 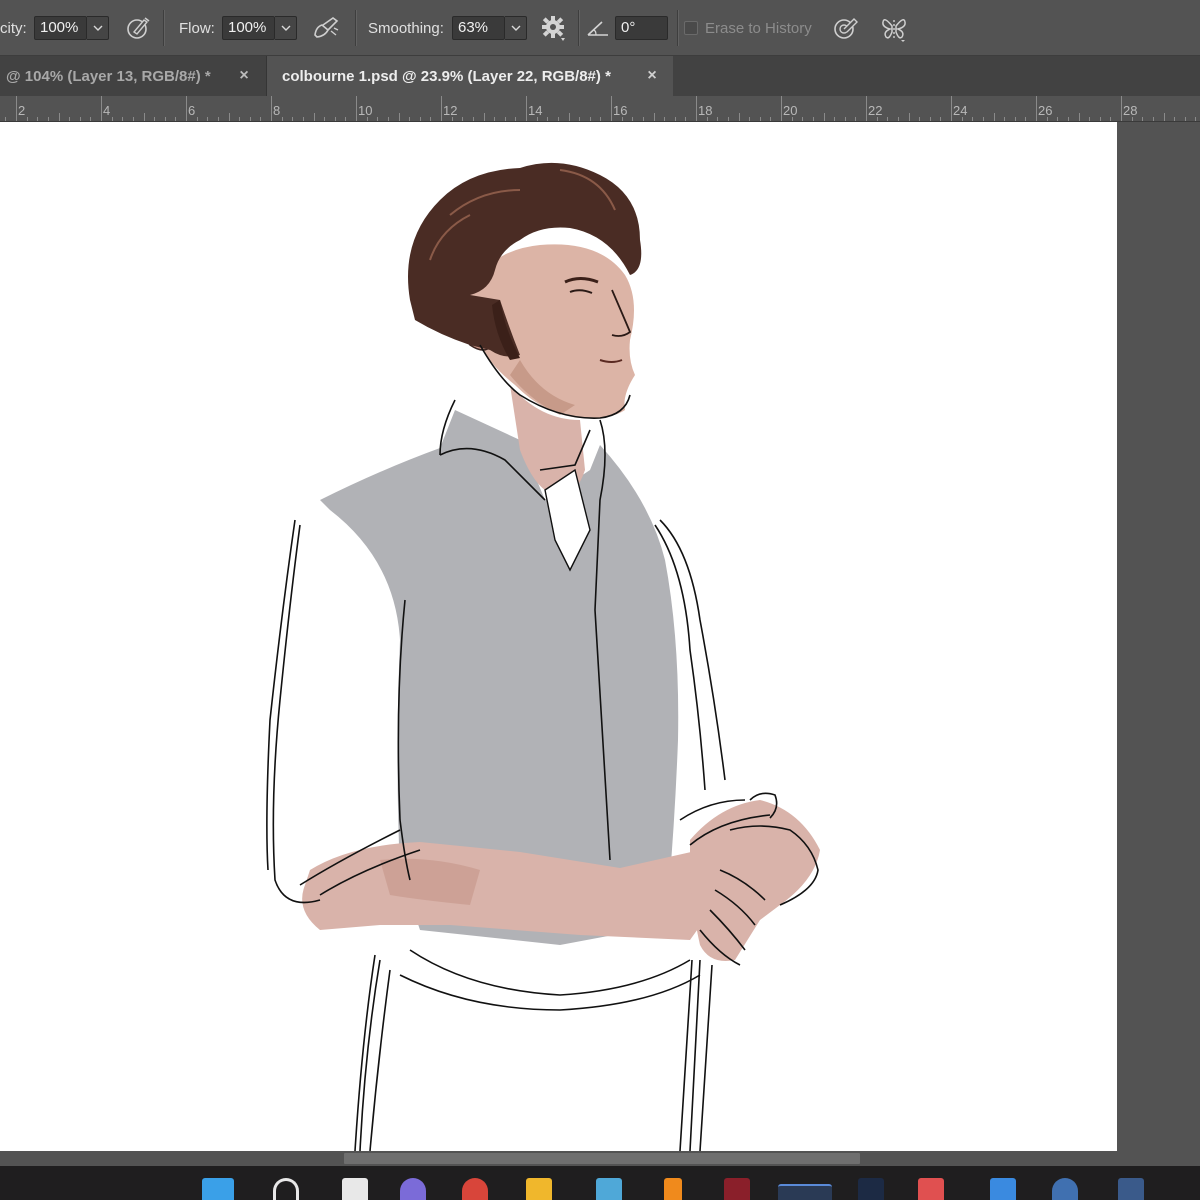 What do you see at coordinates (60, 28) in the screenshot?
I see `opacity-input: 100%` at bounding box center [60, 28].